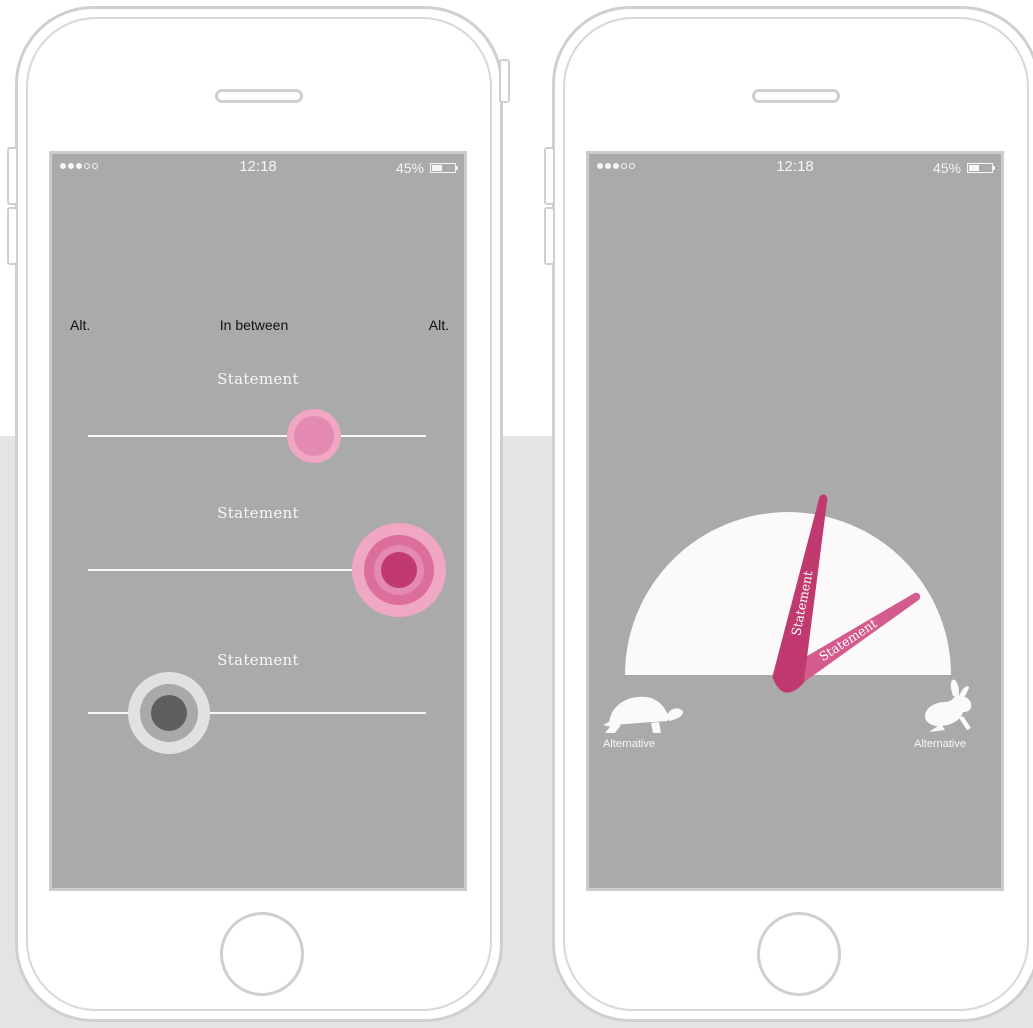  What do you see at coordinates (258, 167) in the screenshot?
I see `status-bar: 12:18 45%` at bounding box center [258, 167].